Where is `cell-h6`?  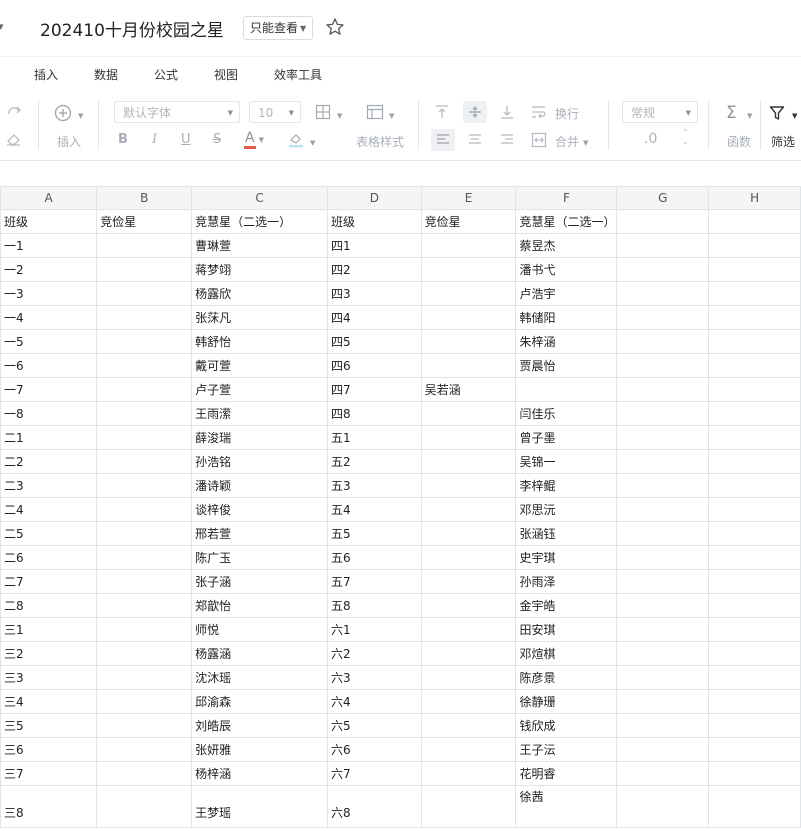 cell-h6 is located at coordinates (754, 341).